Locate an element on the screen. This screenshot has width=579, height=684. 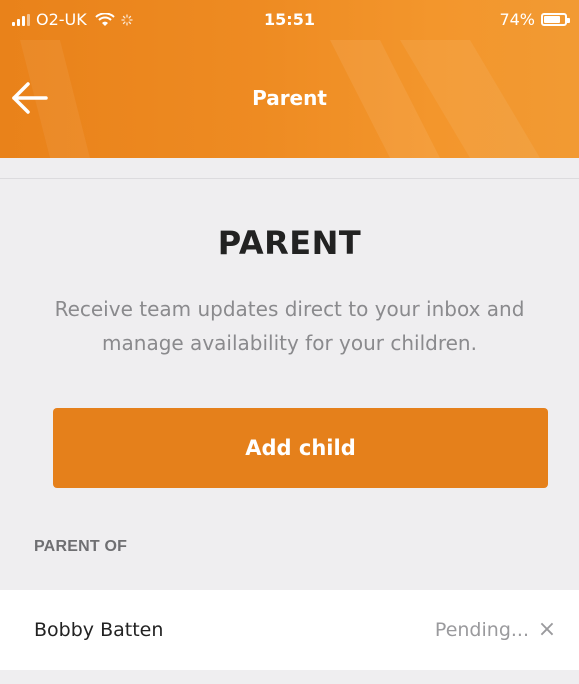
battery-percent: 74% is located at coordinates (517, 19).